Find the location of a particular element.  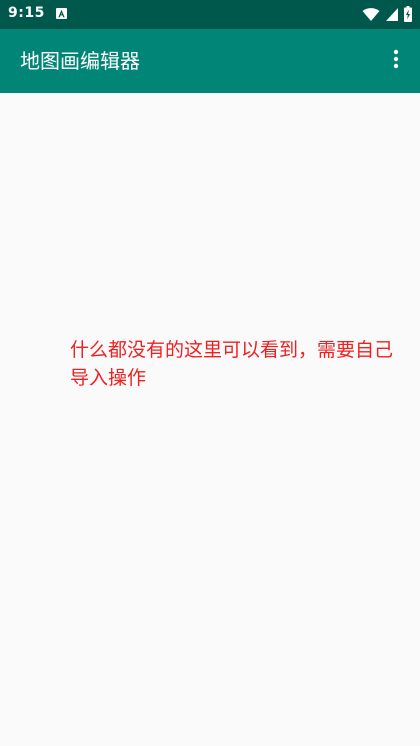

overflow-menu-button is located at coordinates (396, 61).